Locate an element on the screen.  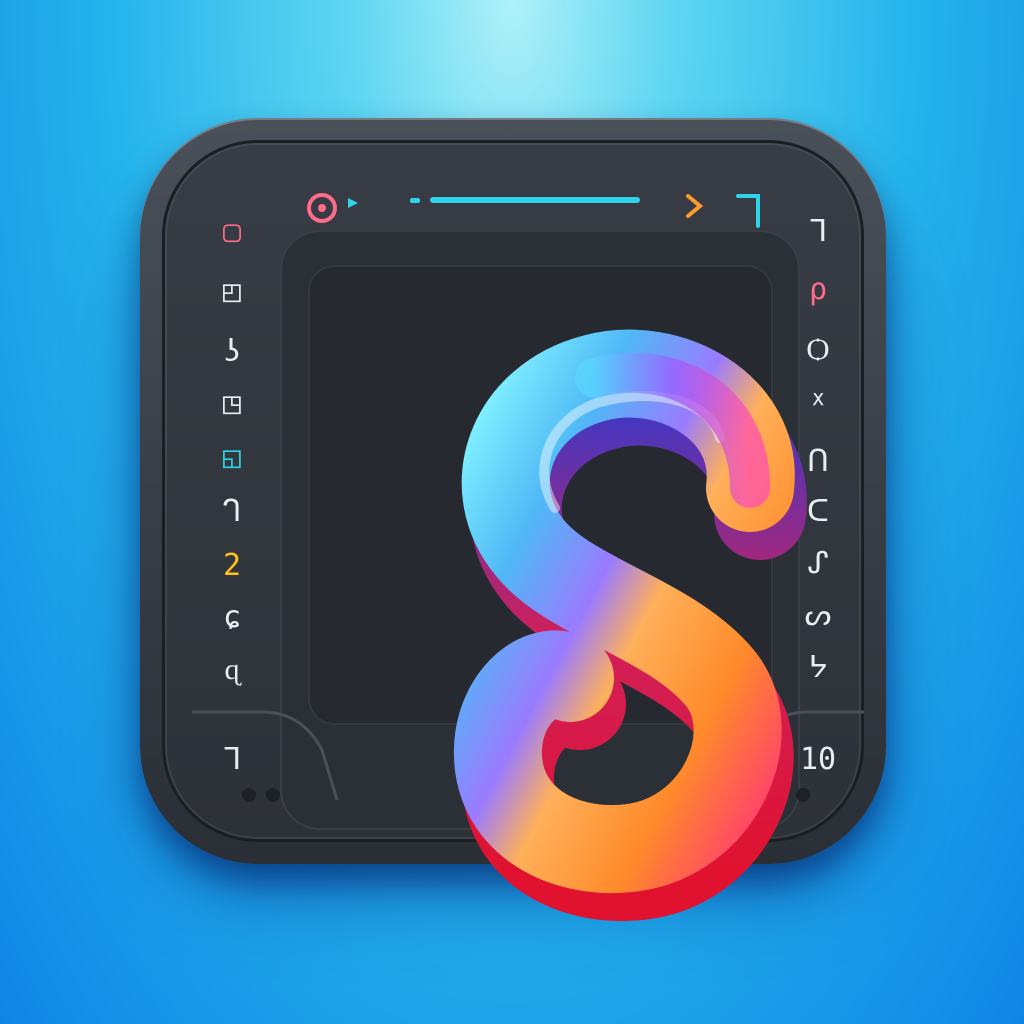
right-rail-glyph-2: ρ is located at coordinates (818, 290).